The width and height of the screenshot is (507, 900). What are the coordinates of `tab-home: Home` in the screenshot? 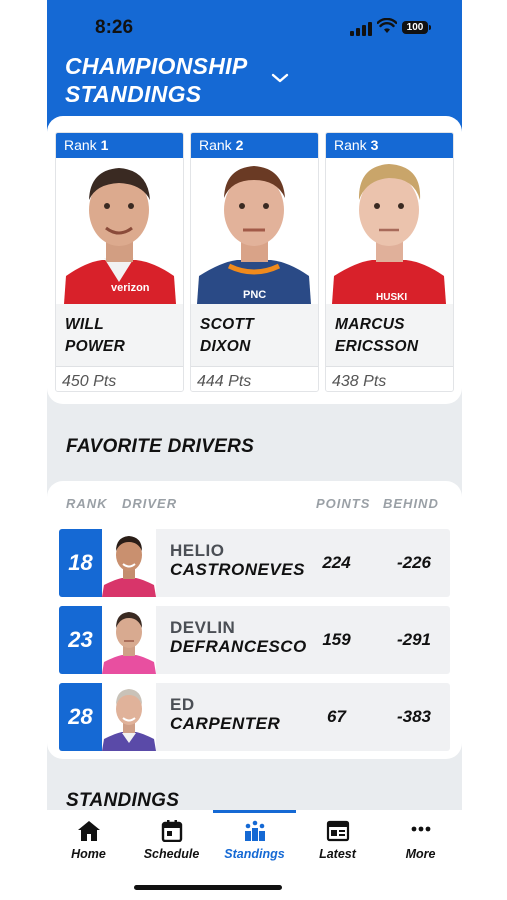 It's located at (88, 840).